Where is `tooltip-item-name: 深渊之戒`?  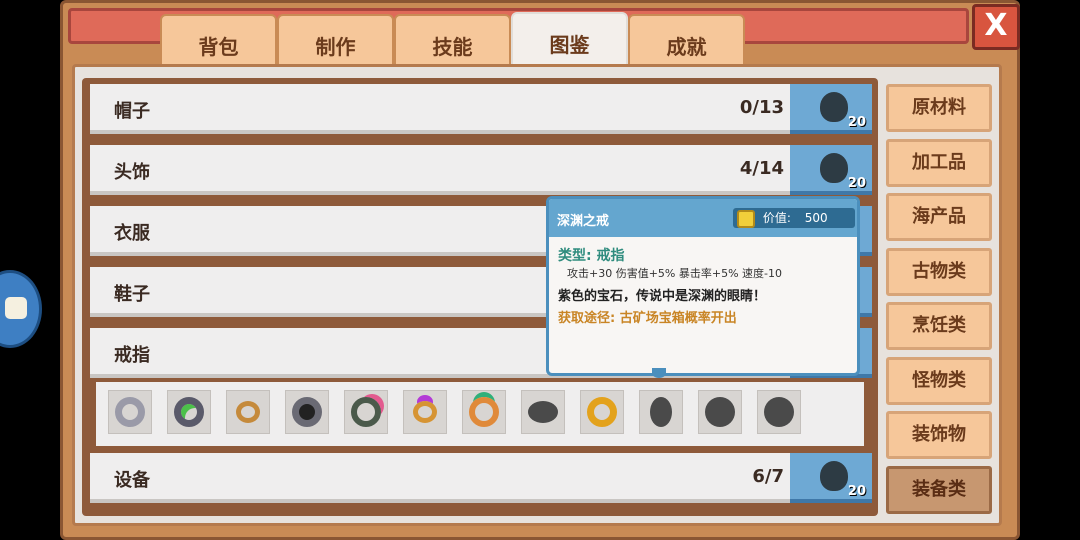
tooltip-item-name: 深渊之戒 is located at coordinates (583, 221).